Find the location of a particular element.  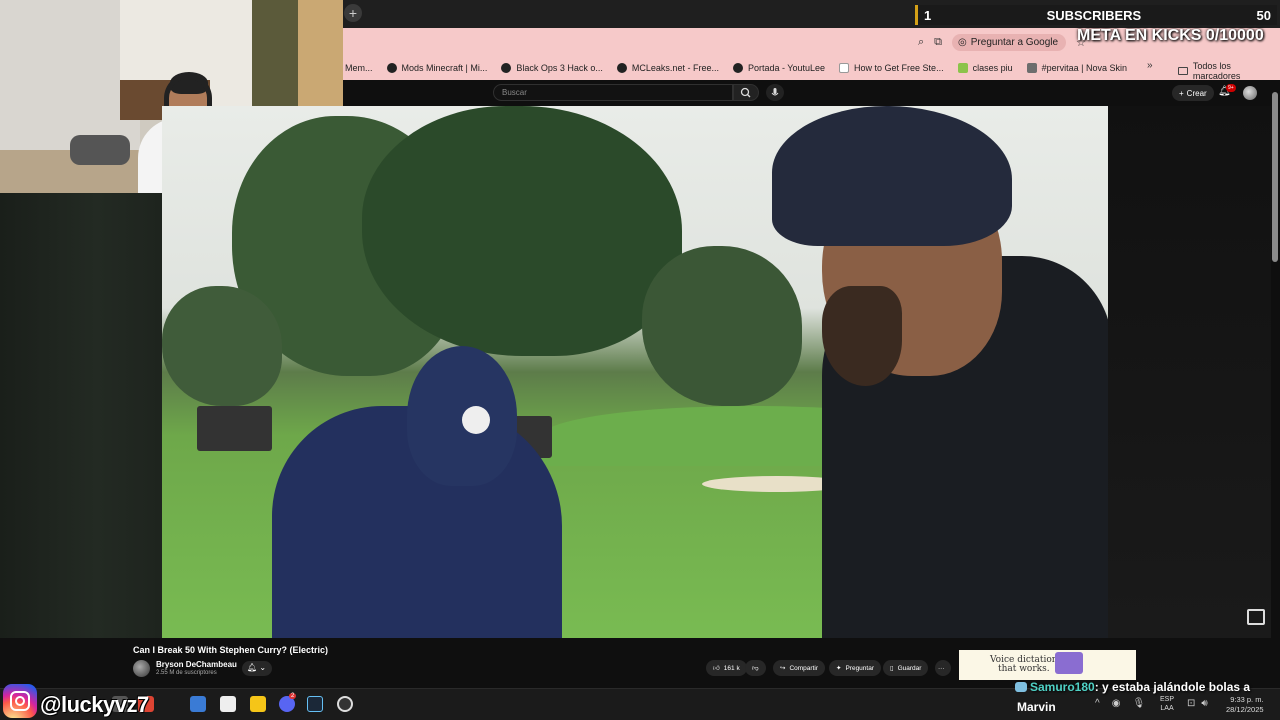

notification-badge: 9+ is located at coordinates (1231, 88).